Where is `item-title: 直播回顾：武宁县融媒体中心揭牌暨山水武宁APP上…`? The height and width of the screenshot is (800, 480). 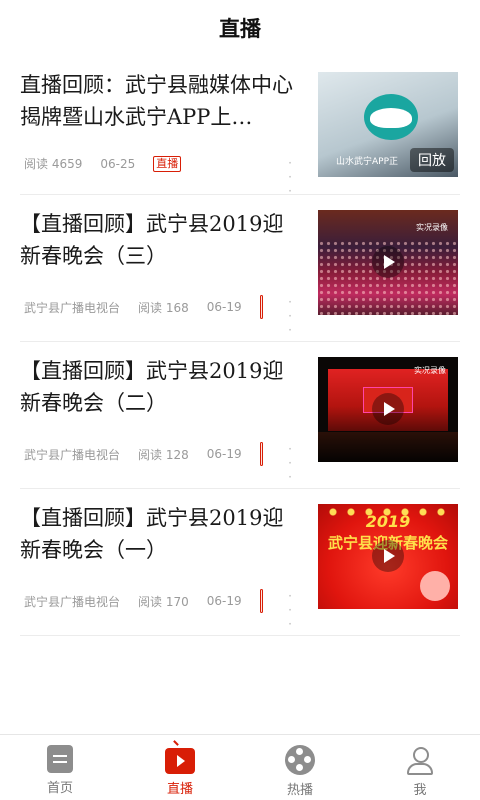
item-title: 直播回顾：武宁县融媒体中心揭牌暨山水武宁APP上… is located at coordinates (161, 101).